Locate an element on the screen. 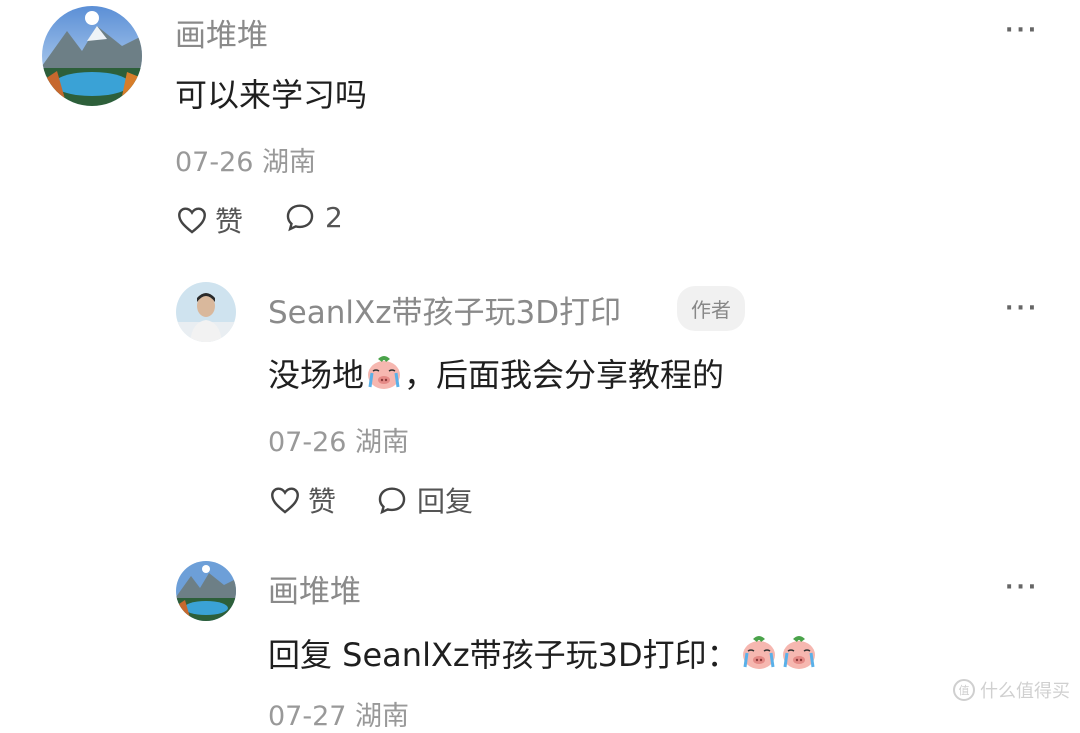 Image resolution: width=1080 pixels, height=733 pixels. comment-text: 可以来学习吗 is located at coordinates (271, 95).